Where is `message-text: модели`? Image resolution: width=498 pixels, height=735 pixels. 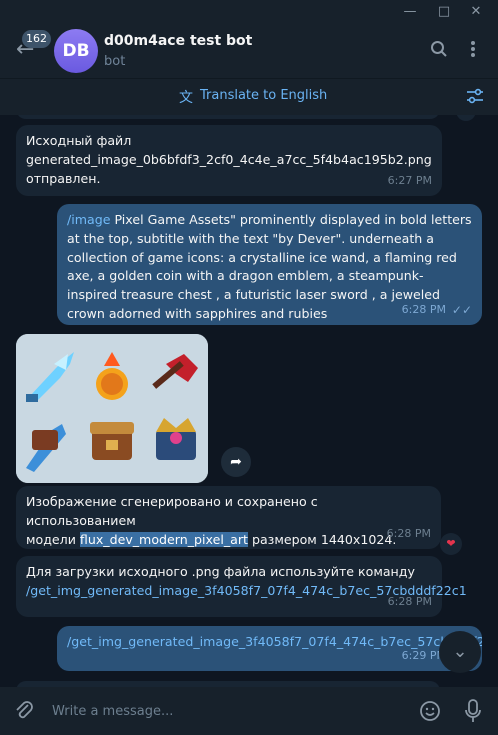 message-text: модели is located at coordinates (53, 539).